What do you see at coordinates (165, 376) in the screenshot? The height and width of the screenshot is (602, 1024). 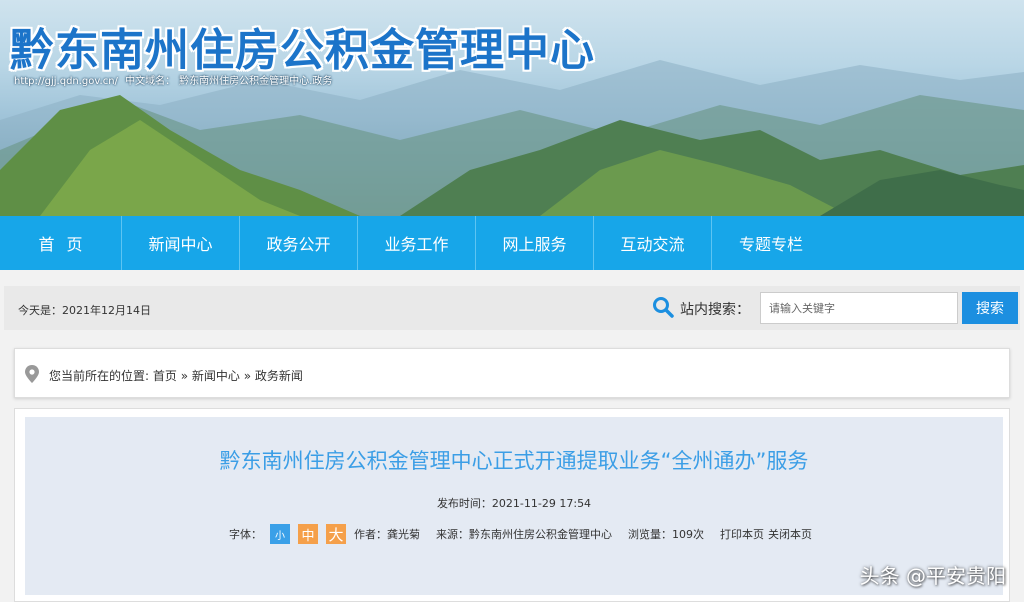 I see `breadcrumb-home: 首页` at bounding box center [165, 376].